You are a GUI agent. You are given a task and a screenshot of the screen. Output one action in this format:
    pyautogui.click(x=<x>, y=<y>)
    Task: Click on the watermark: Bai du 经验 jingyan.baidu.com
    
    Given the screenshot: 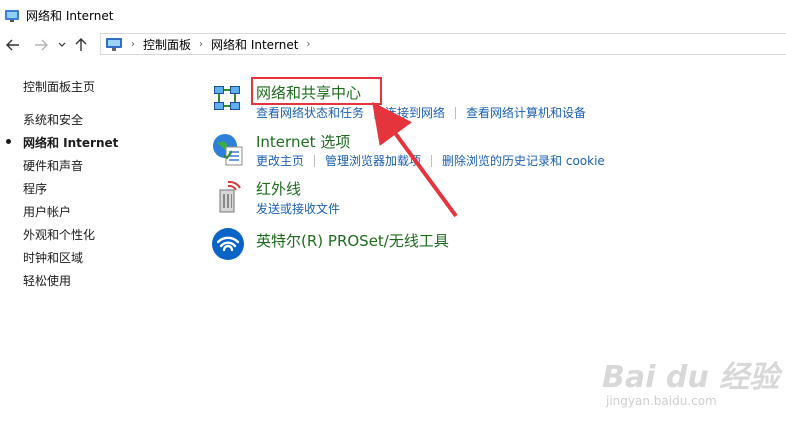 What is the action you would take?
    pyautogui.click(x=690, y=382)
    